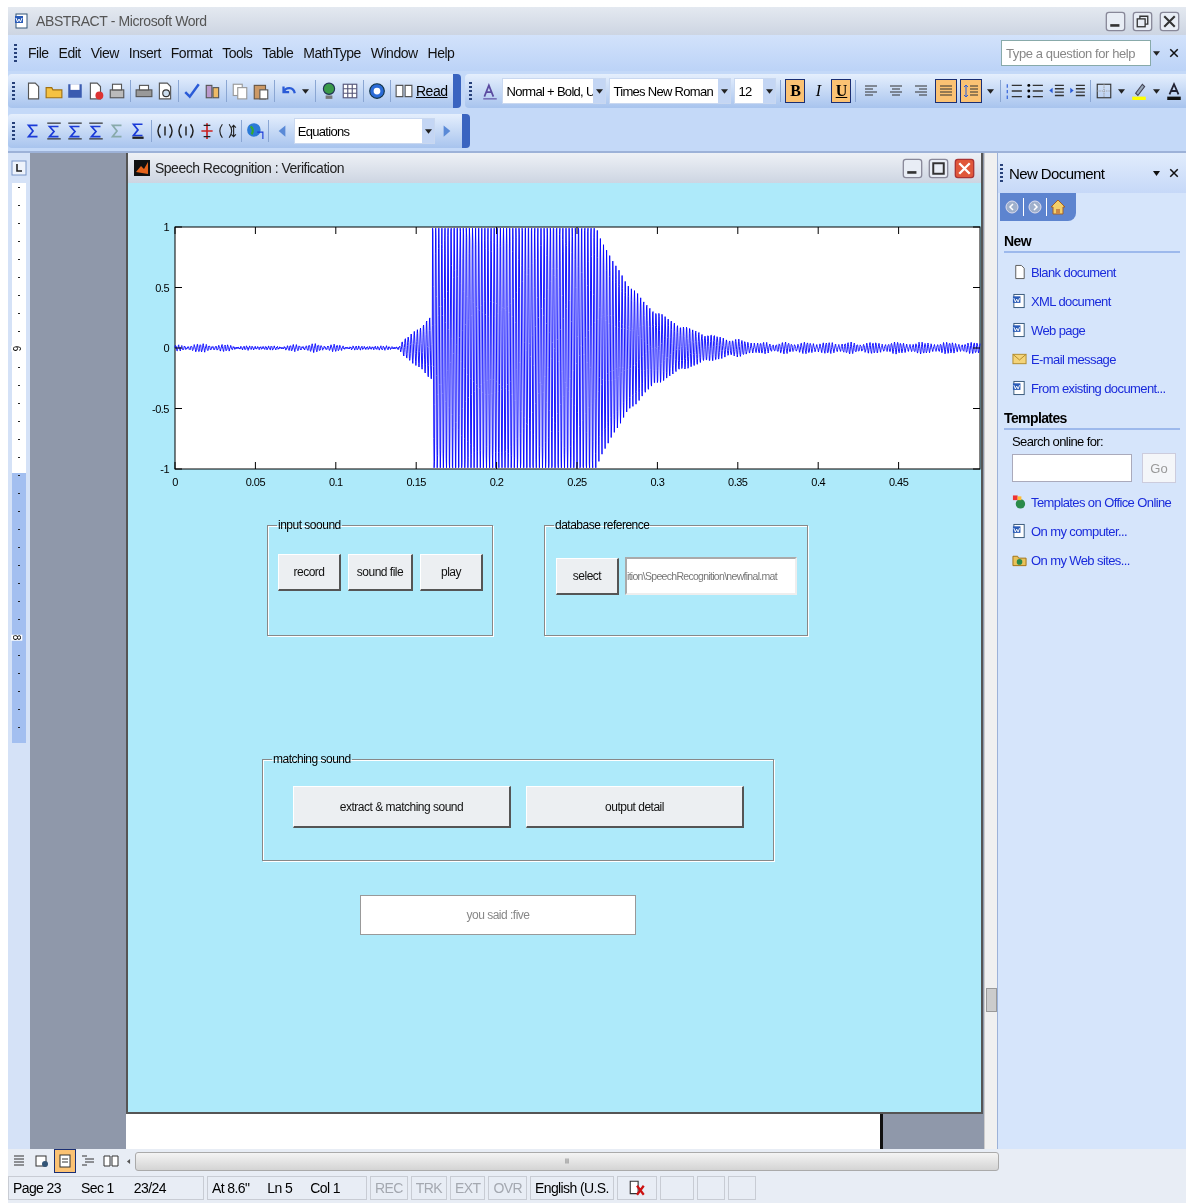  What do you see at coordinates (1104, 91) in the screenshot?
I see `borders-icon` at bounding box center [1104, 91].